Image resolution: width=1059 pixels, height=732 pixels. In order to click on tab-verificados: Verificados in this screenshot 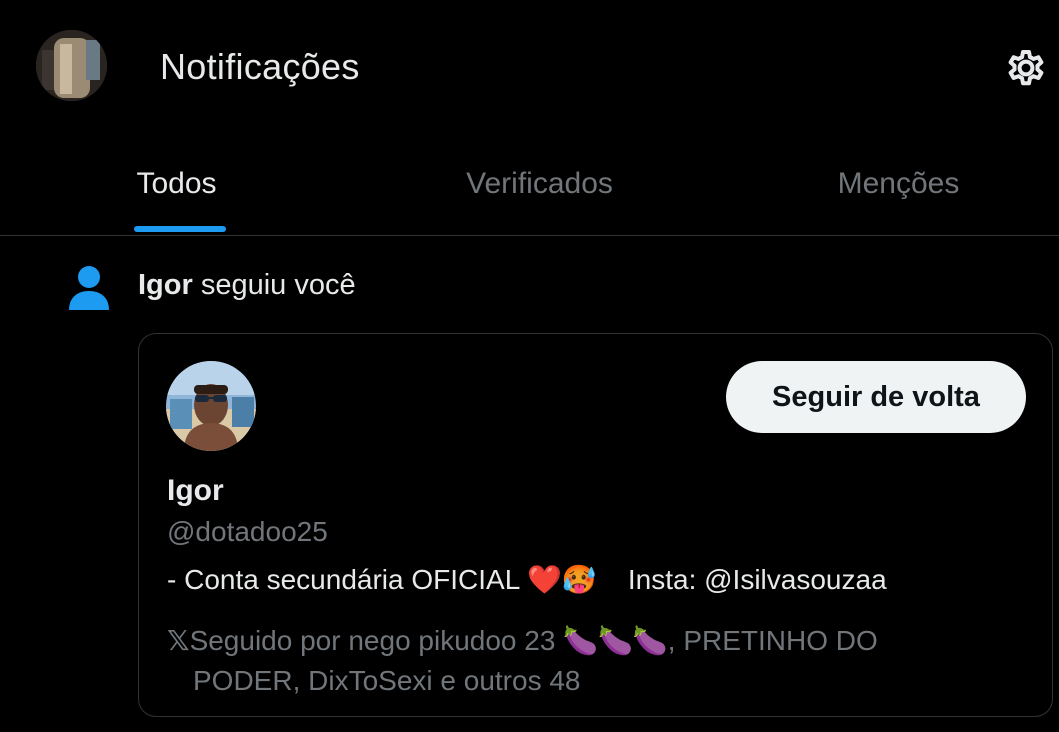, I will do `click(539, 187)`.